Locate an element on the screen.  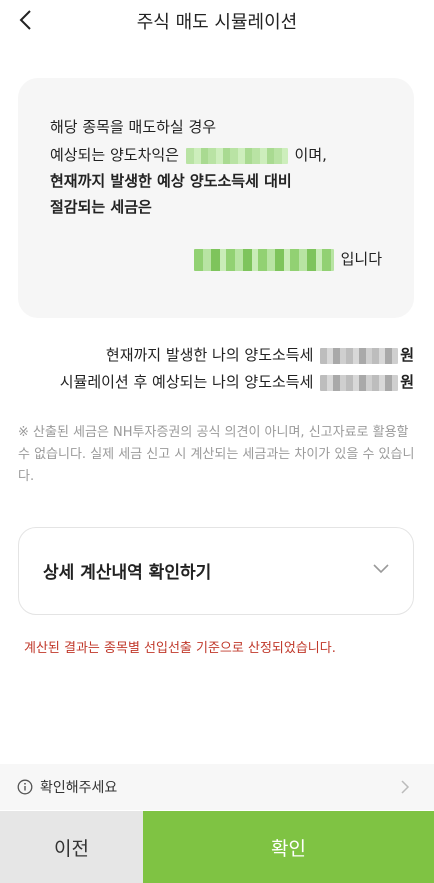
result-line-2-prefix: 예상되는 양도차익은 is located at coordinates (114, 155).